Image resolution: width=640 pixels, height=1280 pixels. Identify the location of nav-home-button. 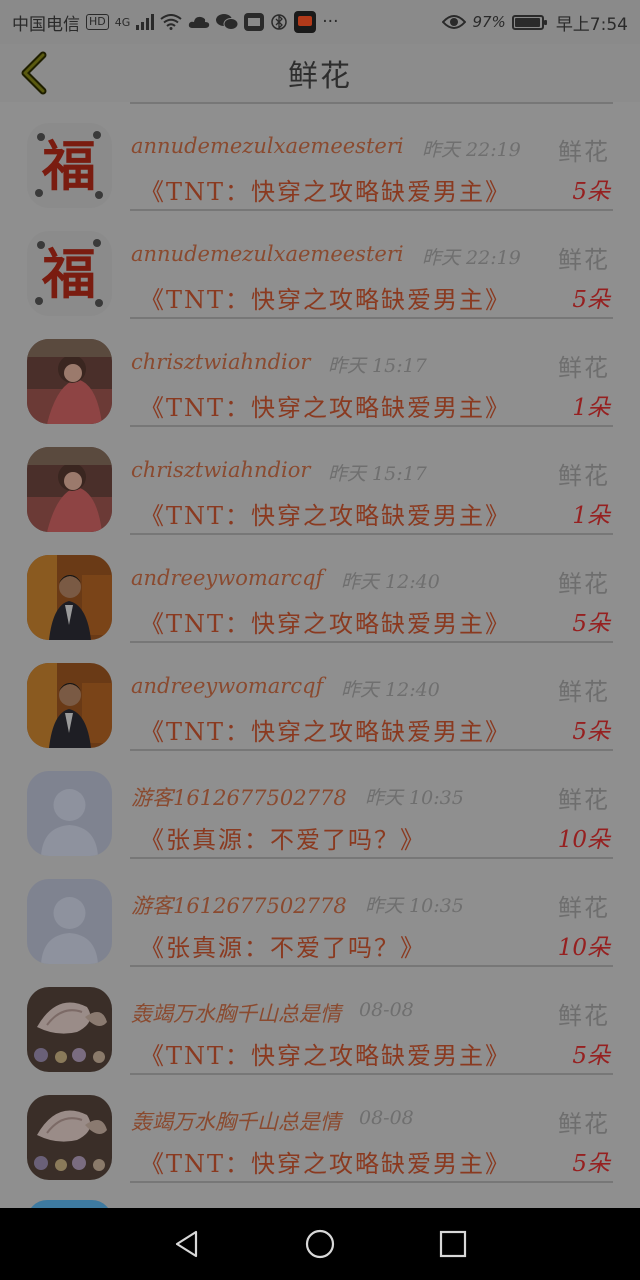
(320, 1244).